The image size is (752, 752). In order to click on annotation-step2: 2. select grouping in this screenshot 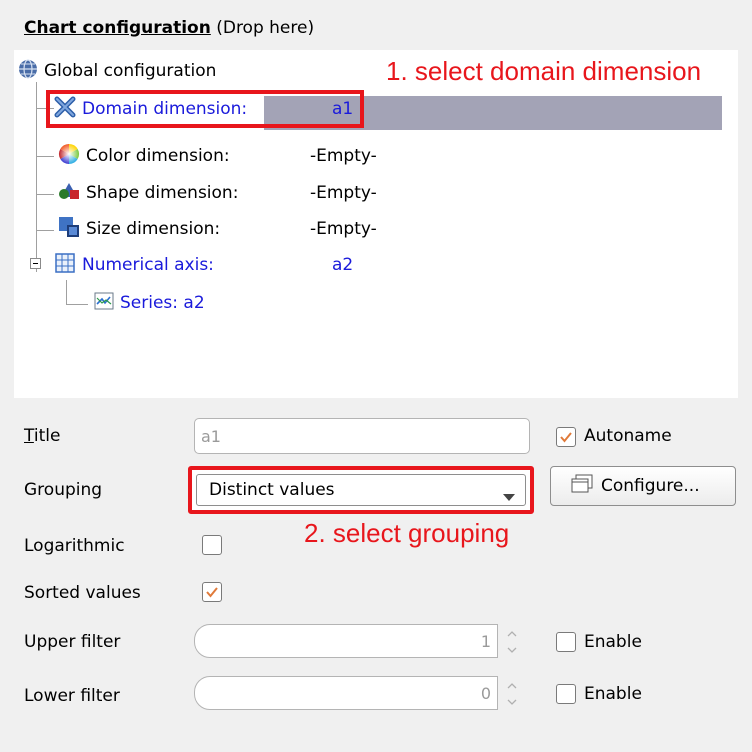, I will do `click(407, 533)`.